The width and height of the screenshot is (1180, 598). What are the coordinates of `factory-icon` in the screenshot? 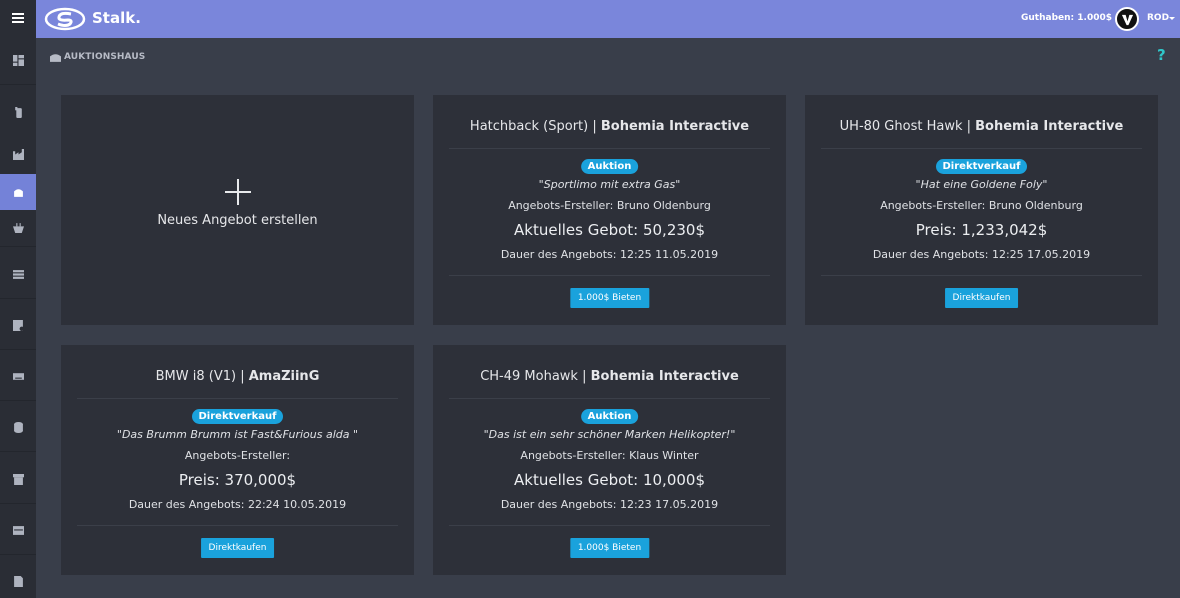 It's located at (18, 154).